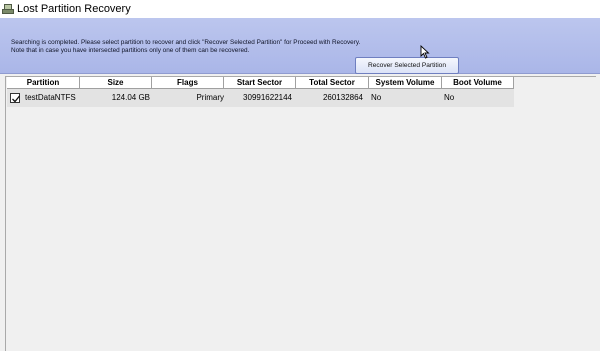  I want to click on column-header-system-volume: System Volume, so click(405, 82).